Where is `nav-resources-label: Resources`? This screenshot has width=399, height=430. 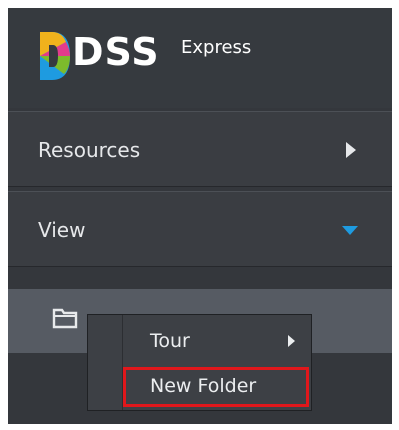
nav-resources-label: Resources is located at coordinates (89, 150).